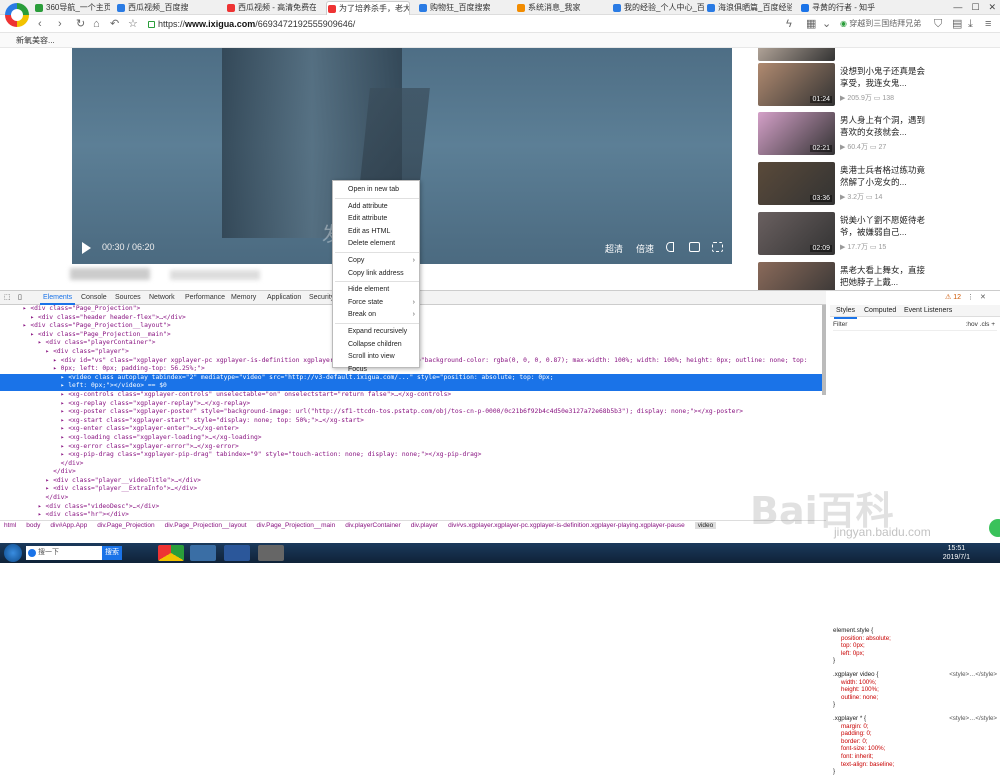  What do you see at coordinates (928, 311) in the screenshot?
I see `styles-tab: Event Listeners` at bounding box center [928, 311].